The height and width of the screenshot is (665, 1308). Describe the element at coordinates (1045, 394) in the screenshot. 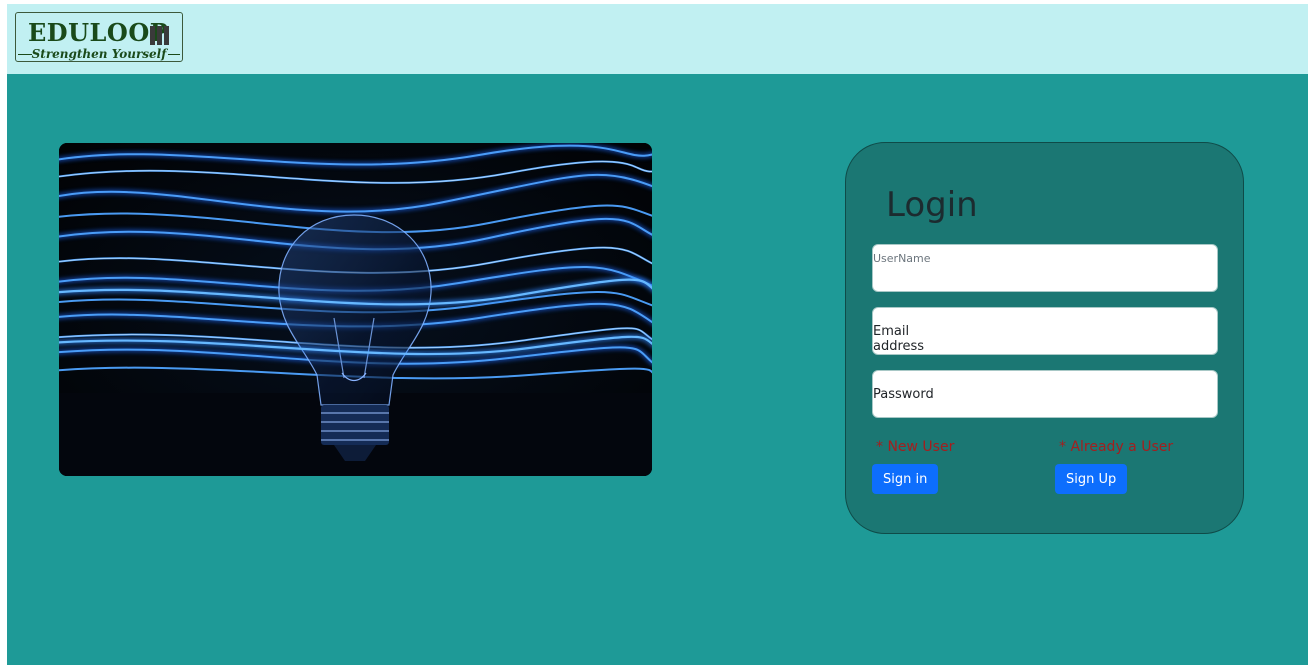

I see `password-input` at that location.